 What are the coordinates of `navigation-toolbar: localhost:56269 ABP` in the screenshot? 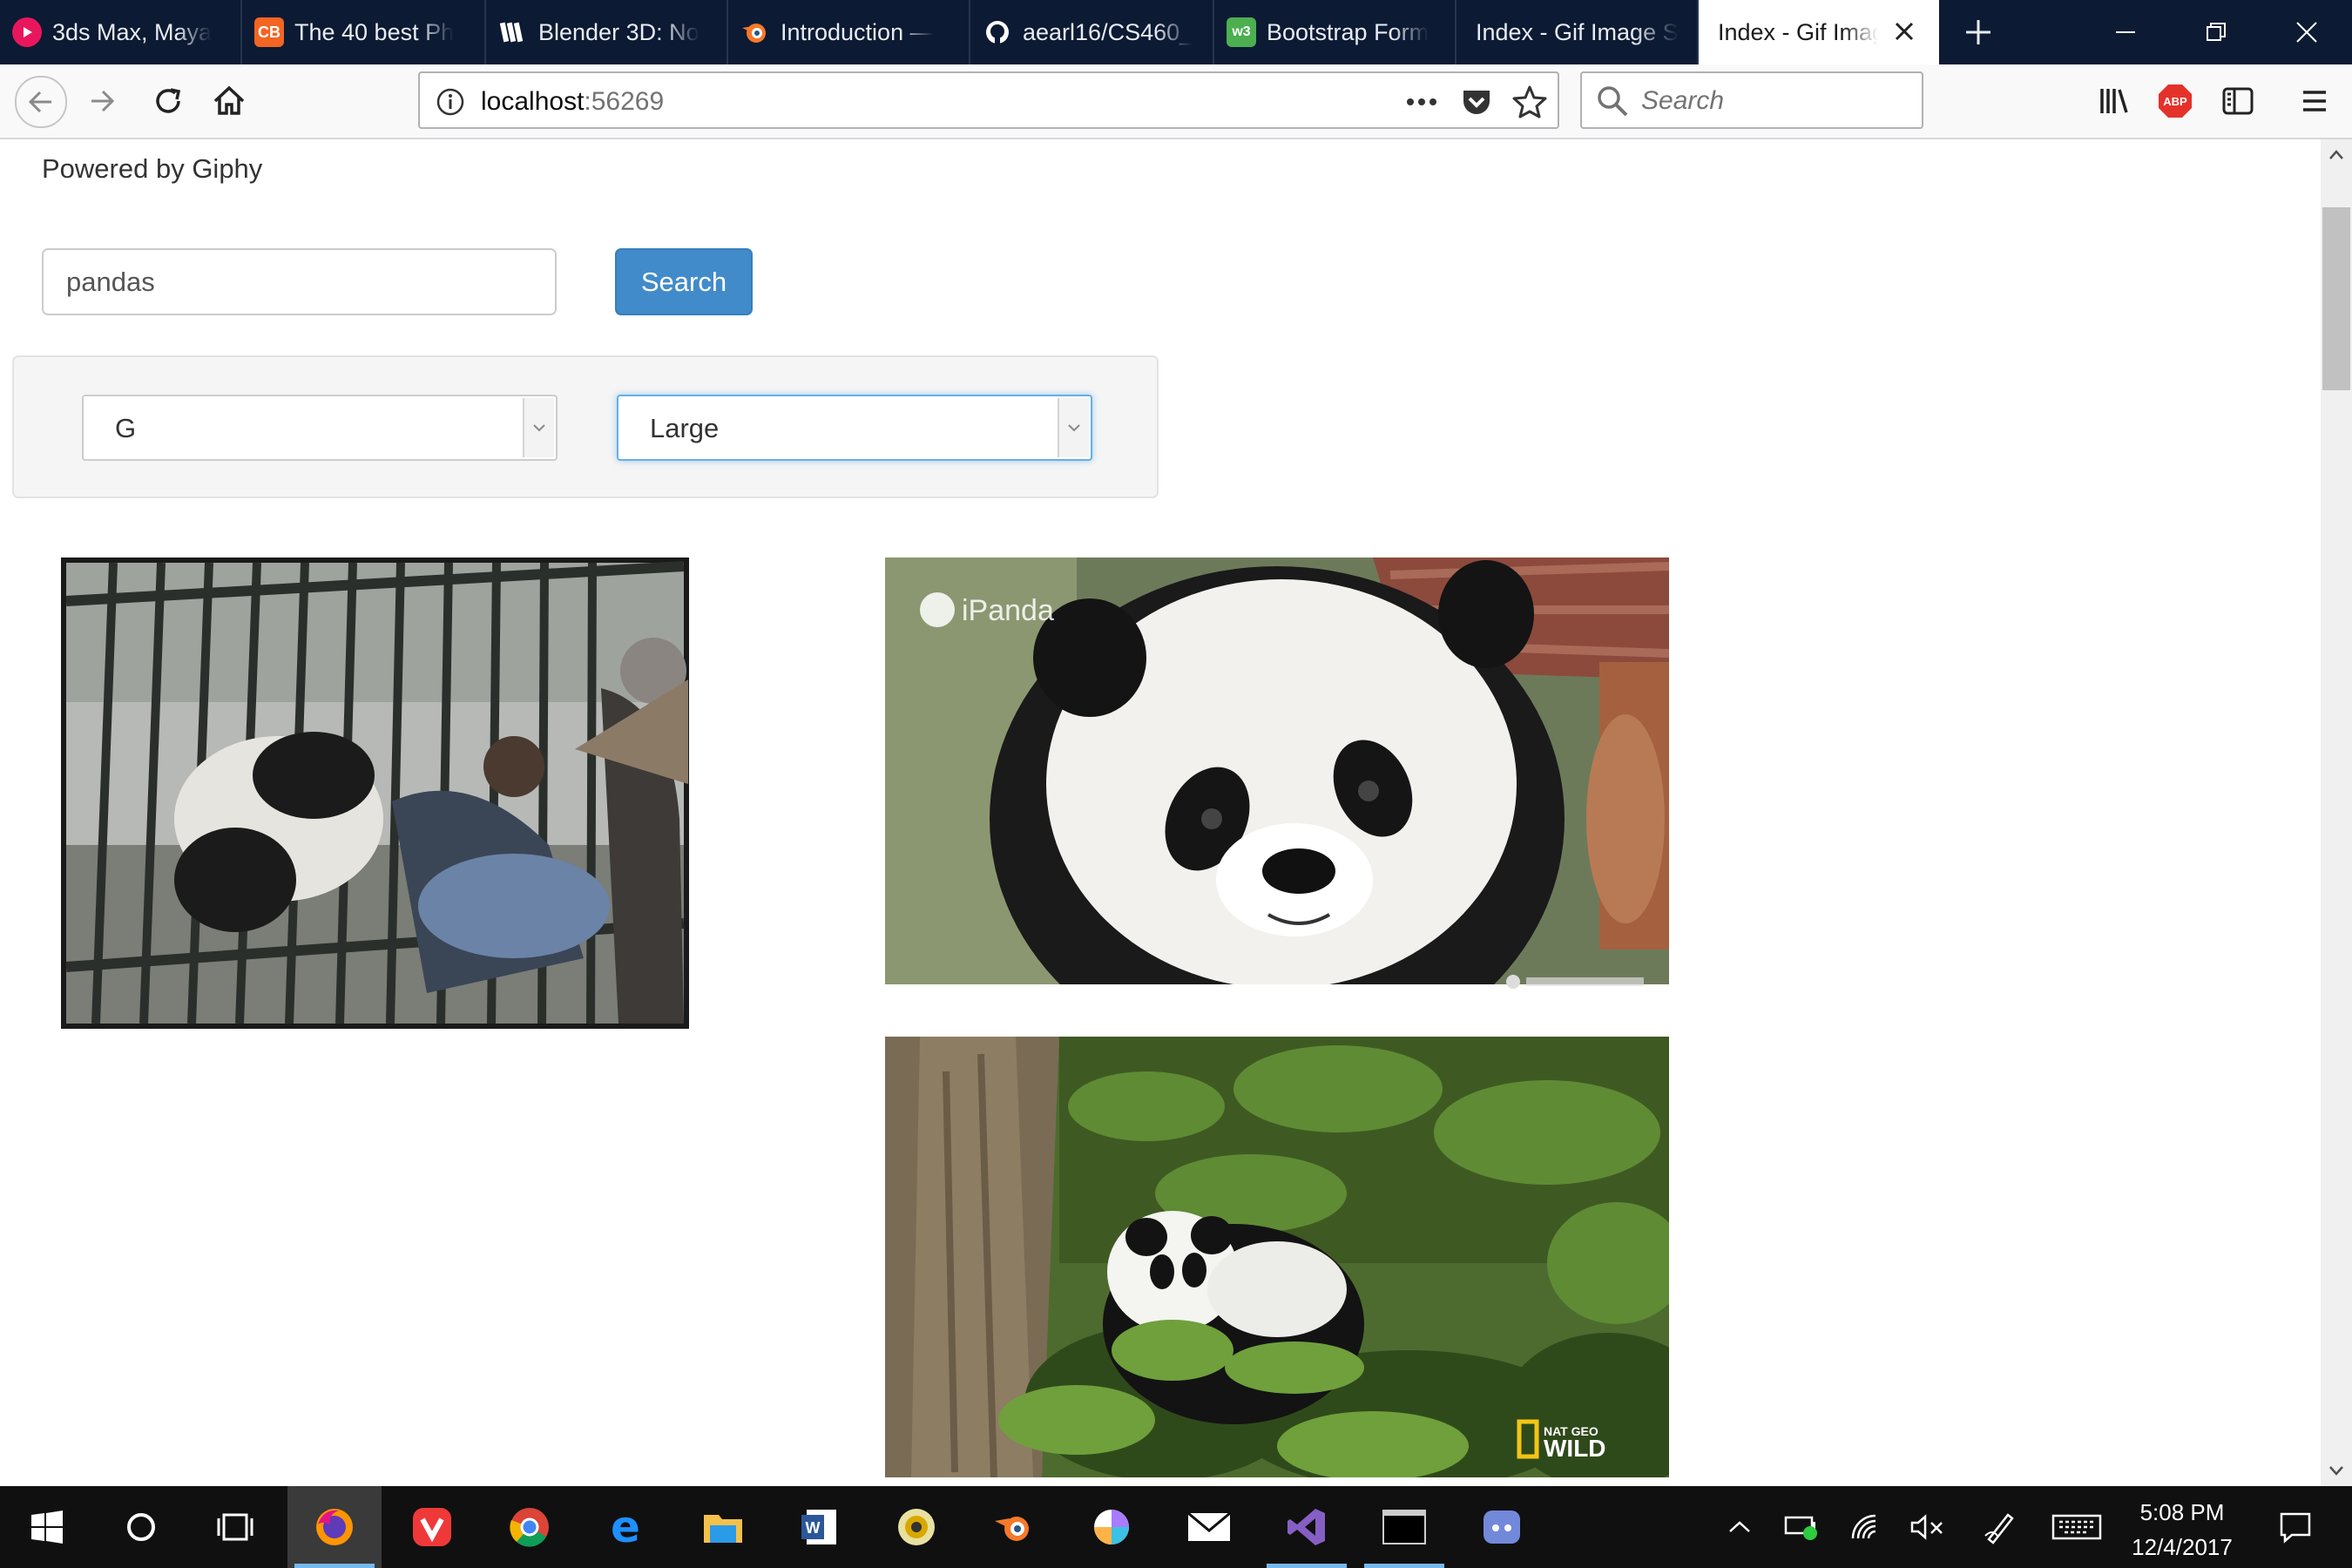 It's located at (1176, 101).